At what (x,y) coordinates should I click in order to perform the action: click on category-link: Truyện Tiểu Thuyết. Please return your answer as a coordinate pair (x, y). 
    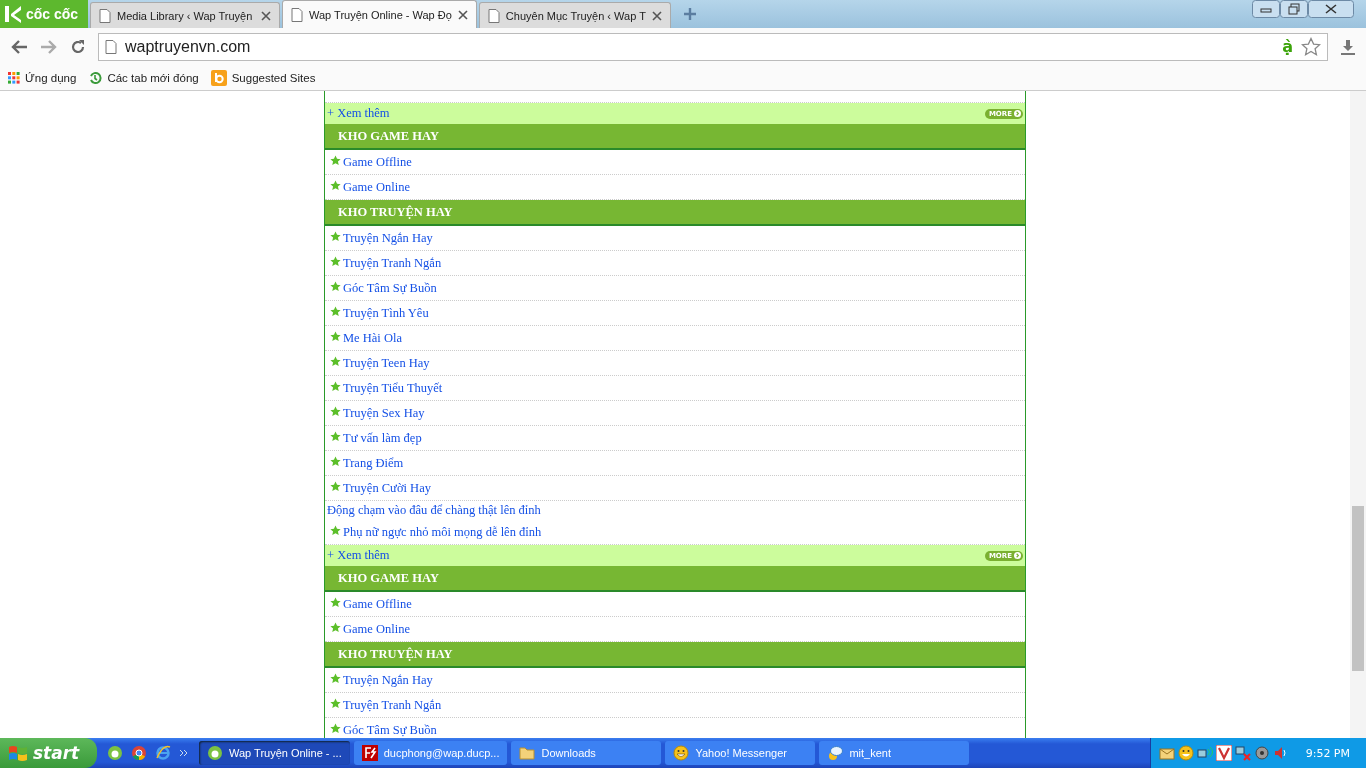
    Looking at the image, I should click on (393, 388).